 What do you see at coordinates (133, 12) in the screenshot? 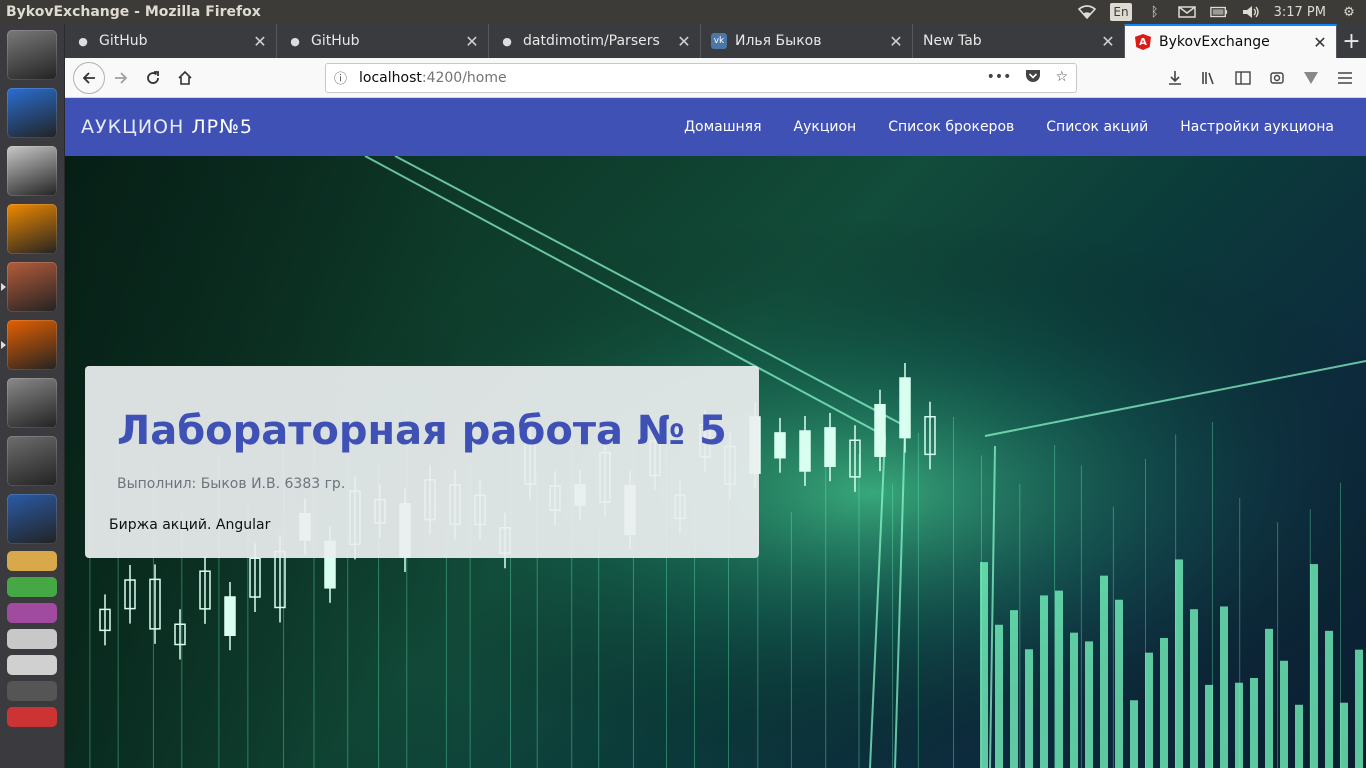
I see `window-title: BykovExchange - Mozilla Firefox` at bounding box center [133, 12].